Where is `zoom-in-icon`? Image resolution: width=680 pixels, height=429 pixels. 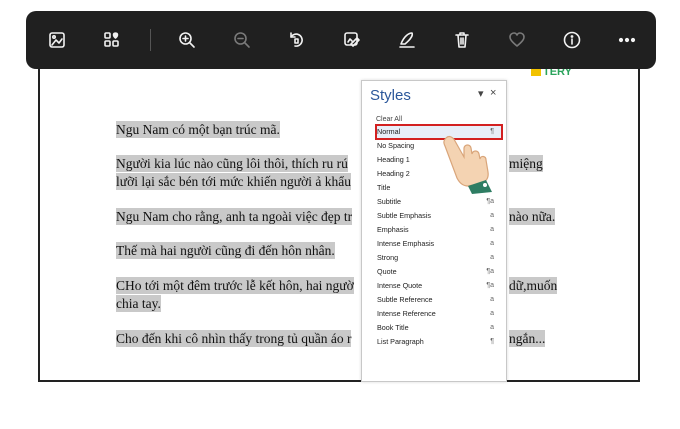 zoom-in-icon is located at coordinates (187, 40).